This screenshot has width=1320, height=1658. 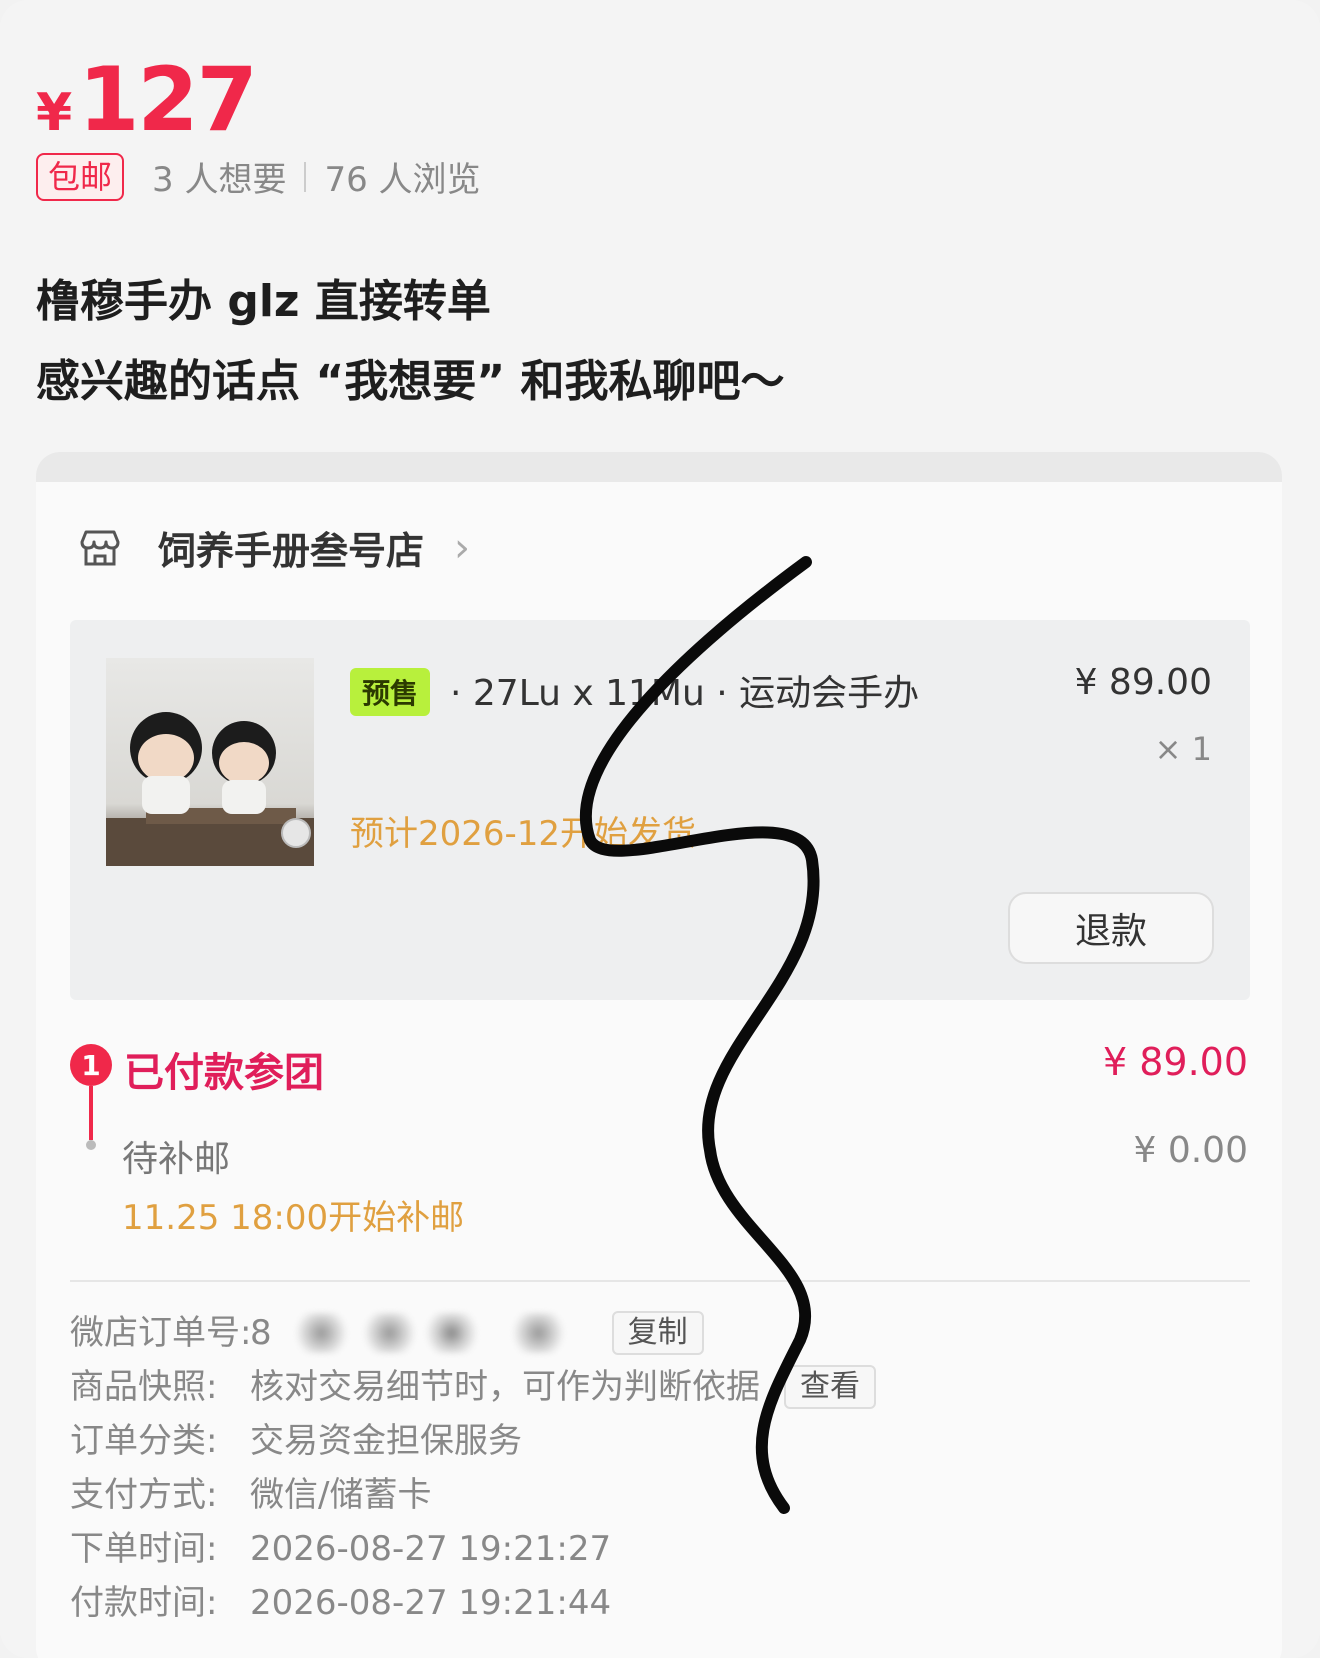 What do you see at coordinates (144, 1549) in the screenshot?
I see `order-time-key: 下单时间:` at bounding box center [144, 1549].